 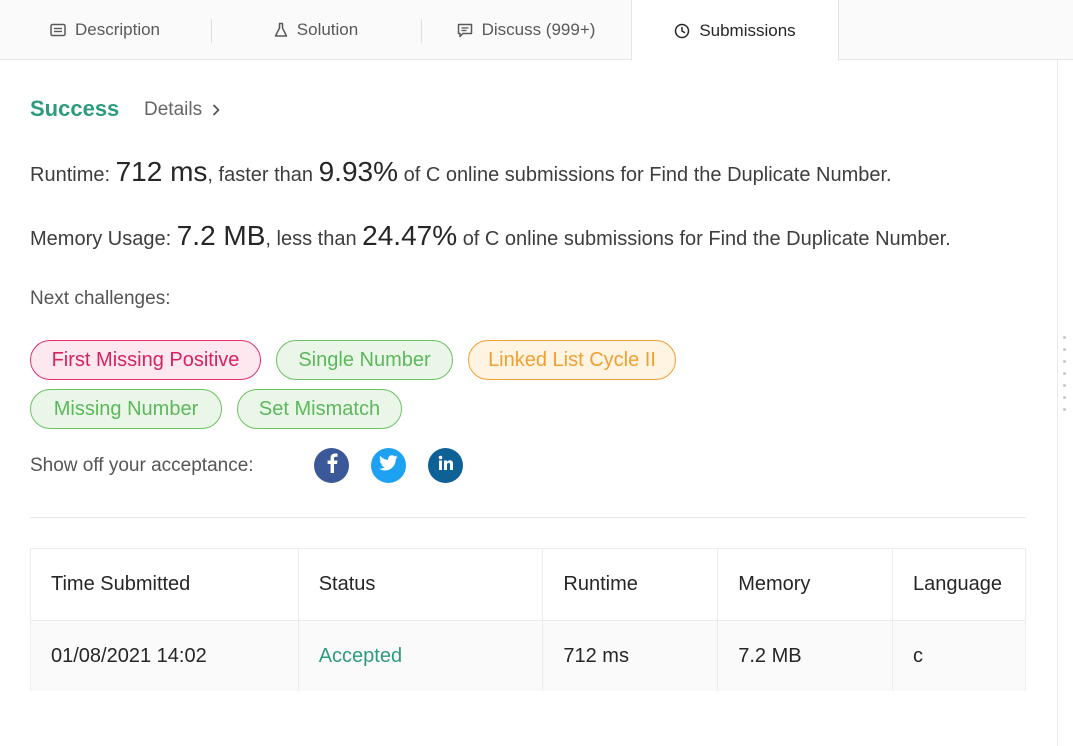 I want to click on column-header-time-submitted: Time Submitted, so click(x=164, y=584).